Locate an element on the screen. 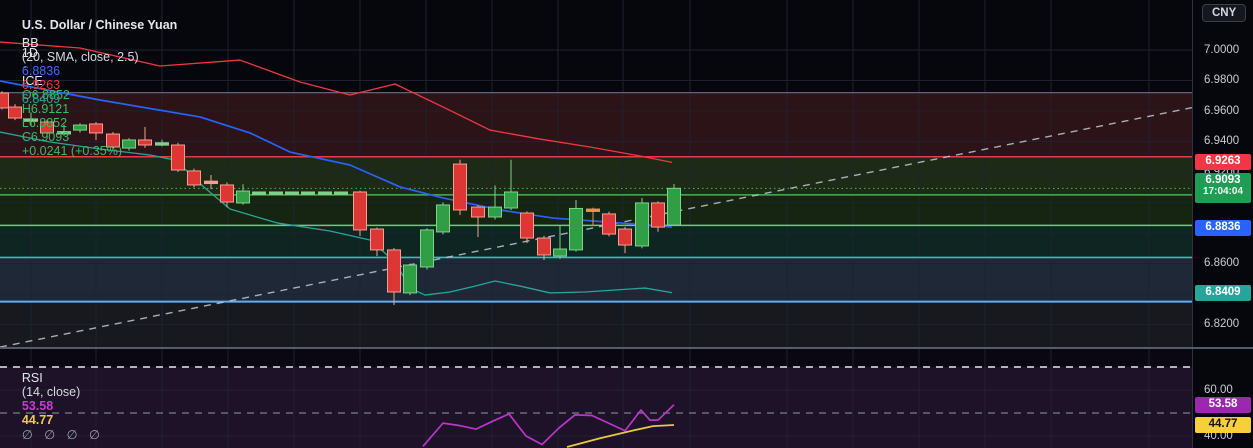  rsi-empty-values: ∅ ∅ ∅ ∅ is located at coordinates (62, 435).